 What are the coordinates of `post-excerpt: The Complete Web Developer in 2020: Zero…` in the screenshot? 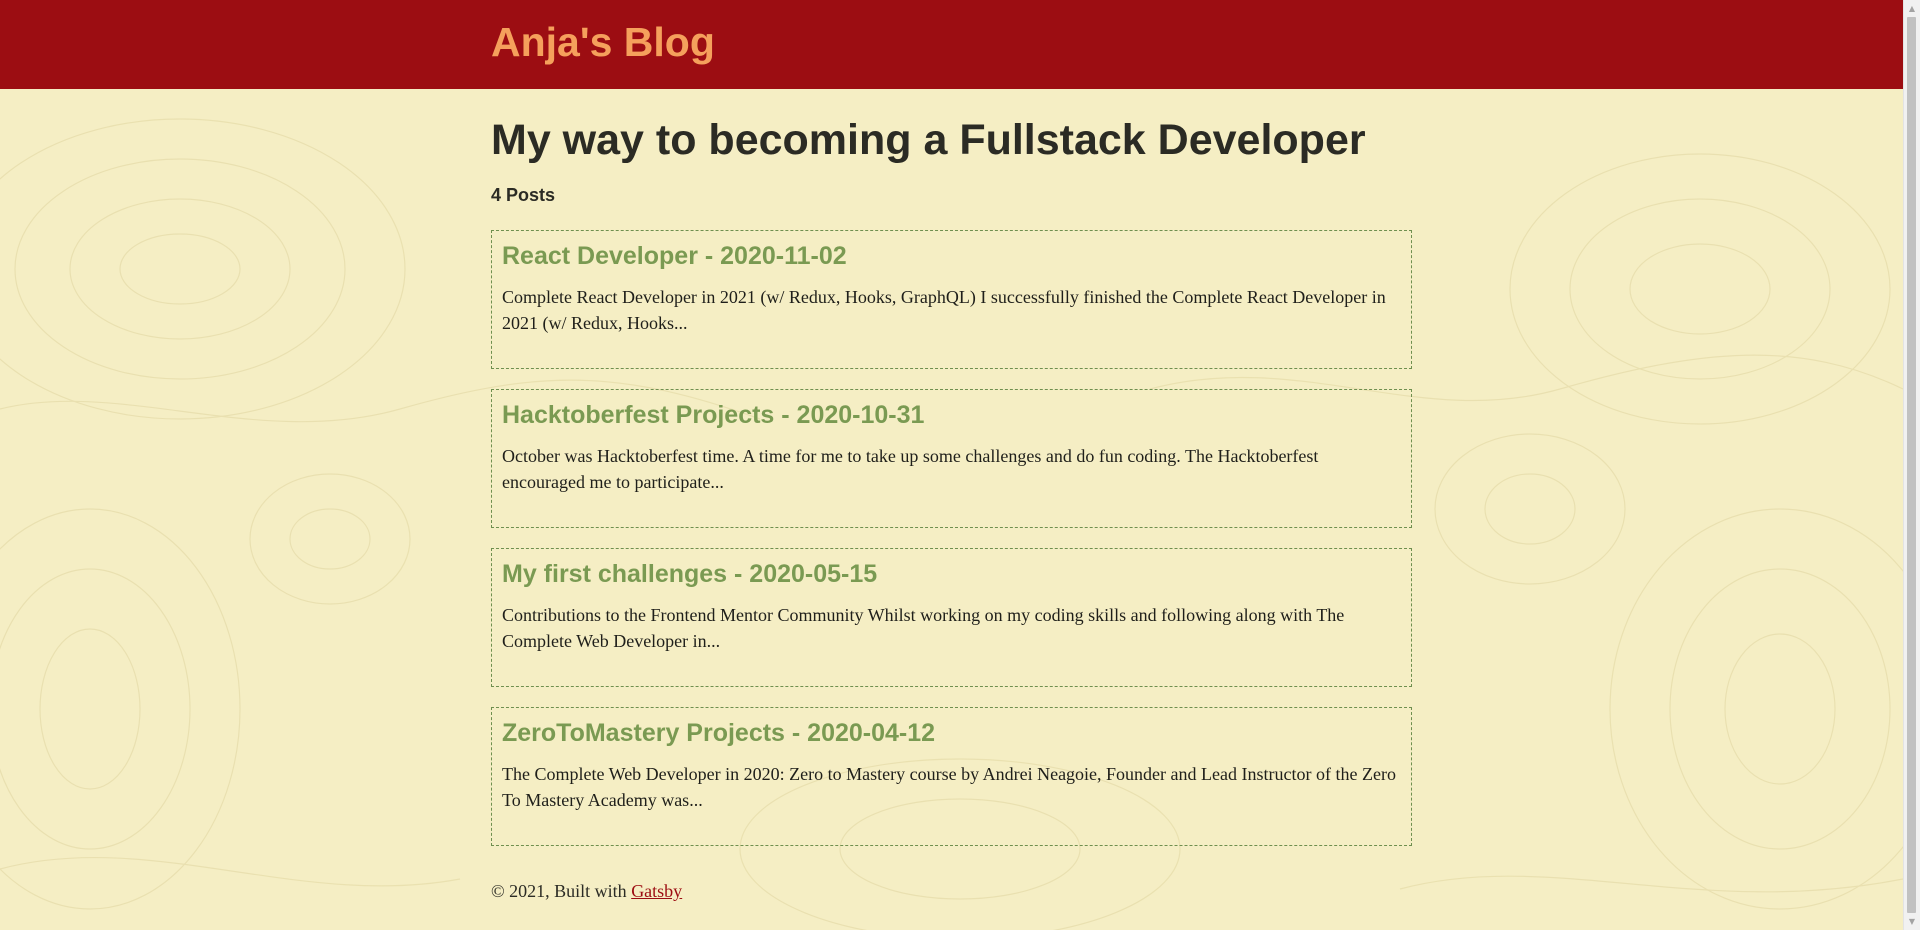 It's located at (949, 787).